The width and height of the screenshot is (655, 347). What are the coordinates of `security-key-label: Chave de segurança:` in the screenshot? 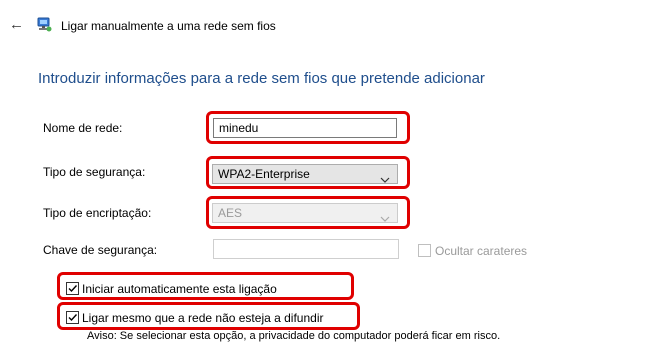 It's located at (100, 250).